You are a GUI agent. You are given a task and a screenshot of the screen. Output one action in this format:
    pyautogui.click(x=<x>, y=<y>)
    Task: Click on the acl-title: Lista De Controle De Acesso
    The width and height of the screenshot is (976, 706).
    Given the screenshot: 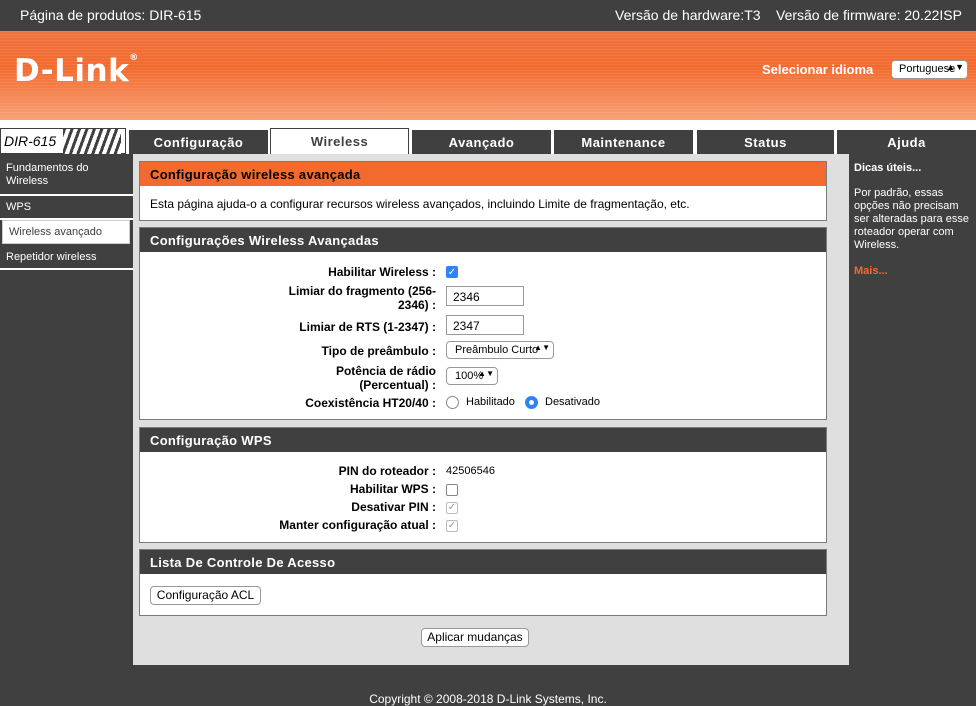 What is the action you would take?
    pyautogui.click(x=483, y=562)
    